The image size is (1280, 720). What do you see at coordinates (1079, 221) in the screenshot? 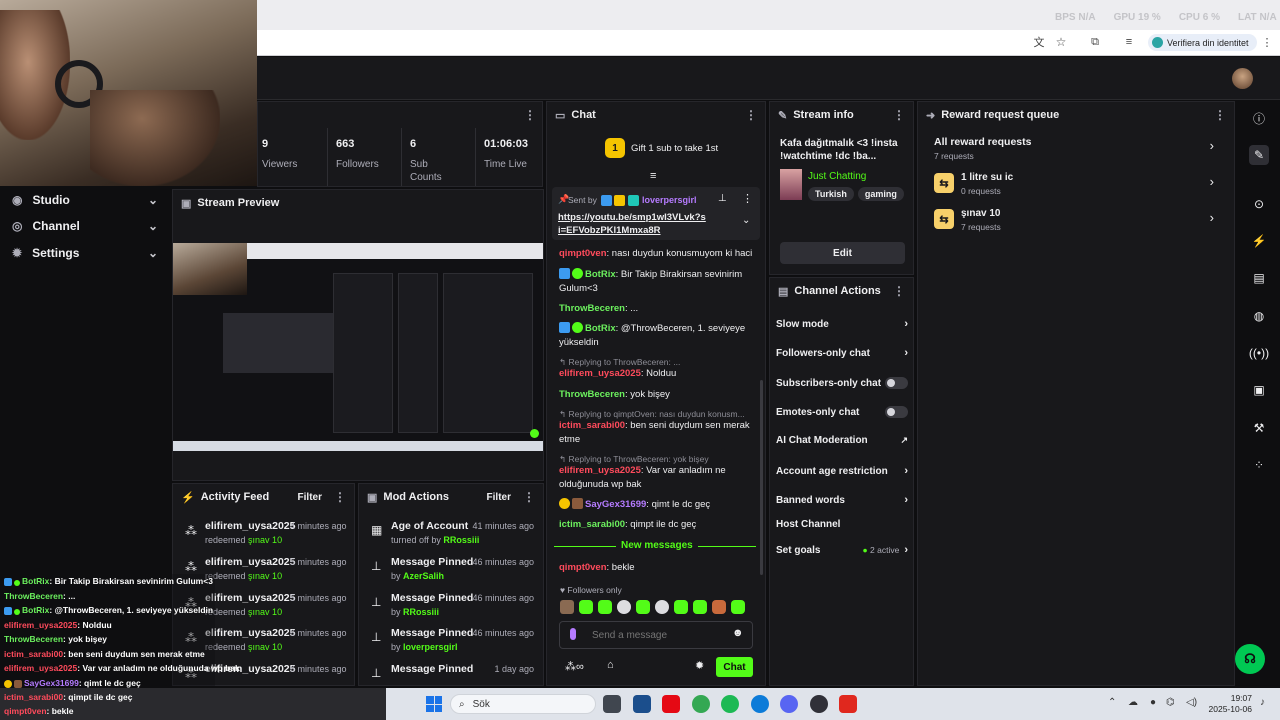
I see `reward-item: şınav 10 7 requests ›` at bounding box center [1079, 221].